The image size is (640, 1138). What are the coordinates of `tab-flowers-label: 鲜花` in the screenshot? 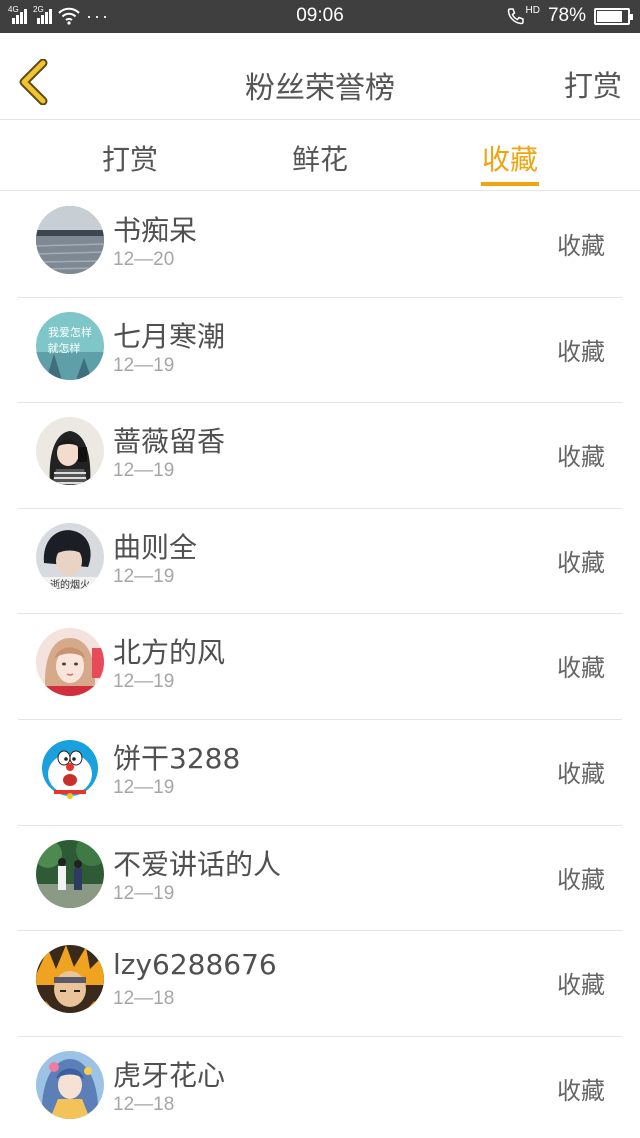 It's located at (319, 159).